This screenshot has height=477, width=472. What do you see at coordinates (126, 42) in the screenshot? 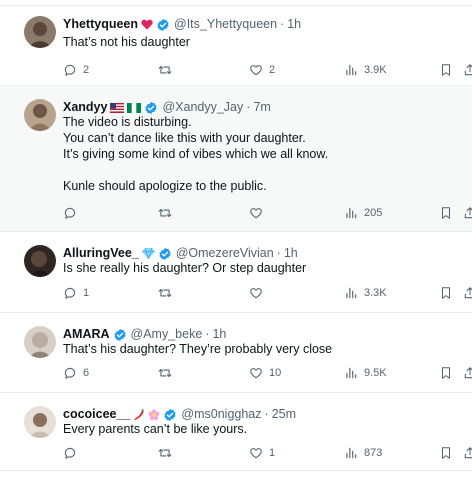
I see `tweet-text: That’s not his daughter` at bounding box center [126, 42].